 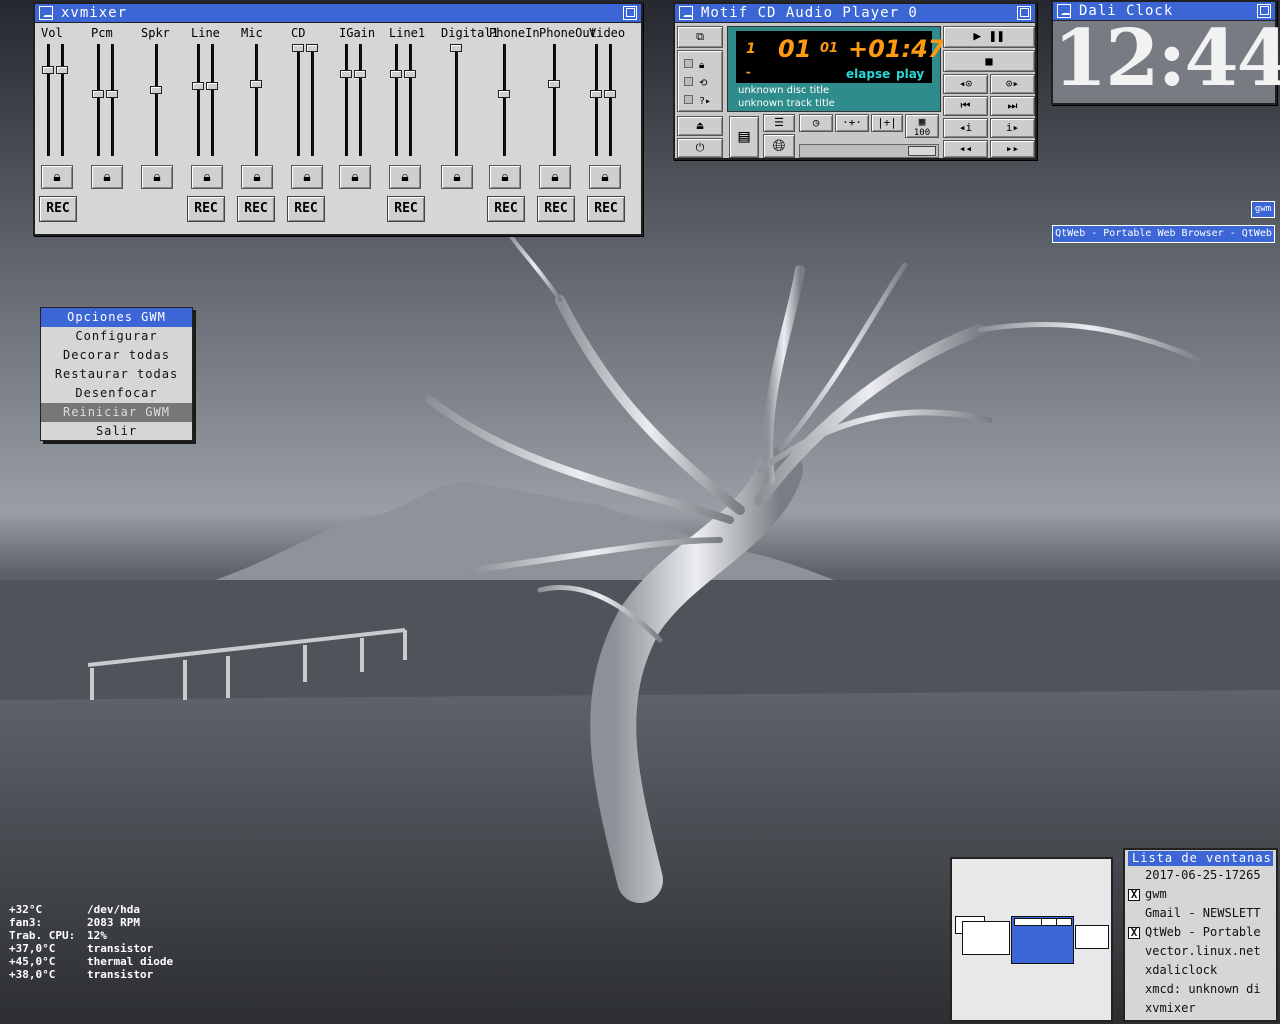 What do you see at coordinates (700, 148) in the screenshot?
I see `power-button: ⏻` at bounding box center [700, 148].